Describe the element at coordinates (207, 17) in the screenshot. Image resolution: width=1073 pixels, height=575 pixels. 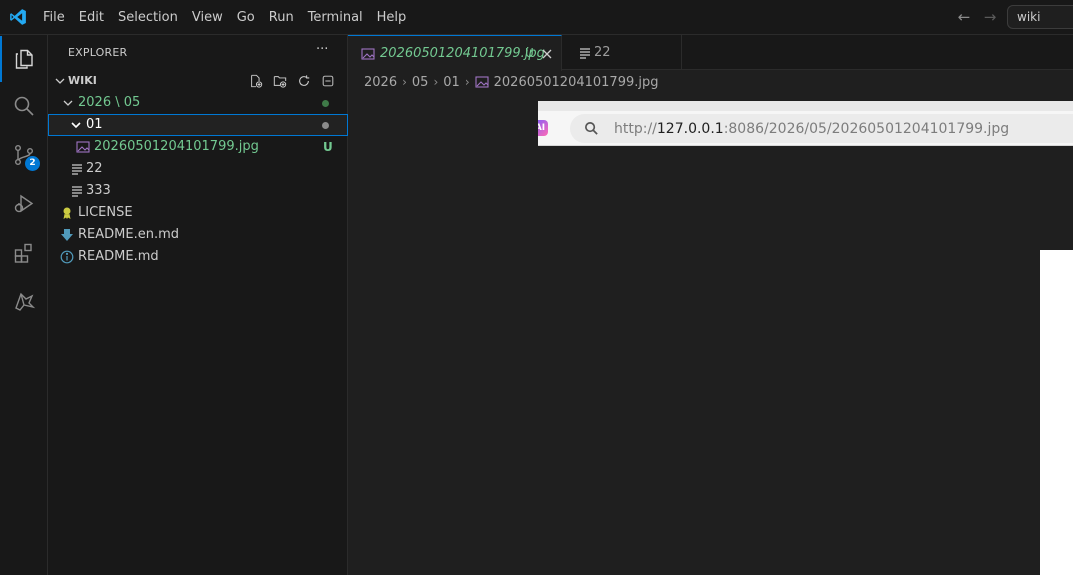
I see `menu-view: View` at that location.